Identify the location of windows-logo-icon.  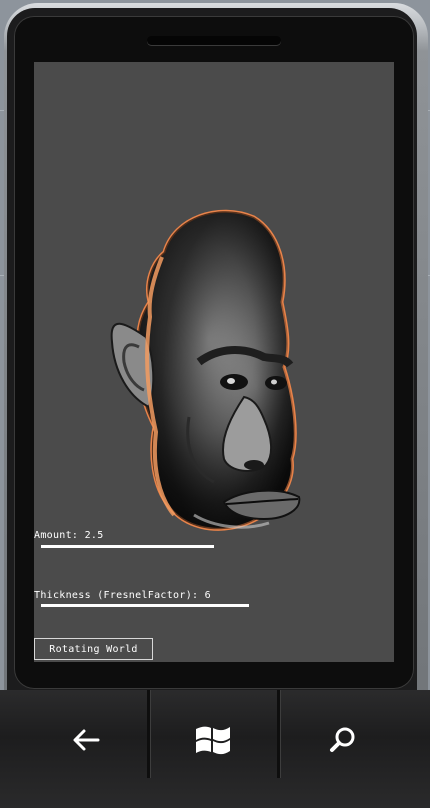
(213, 740).